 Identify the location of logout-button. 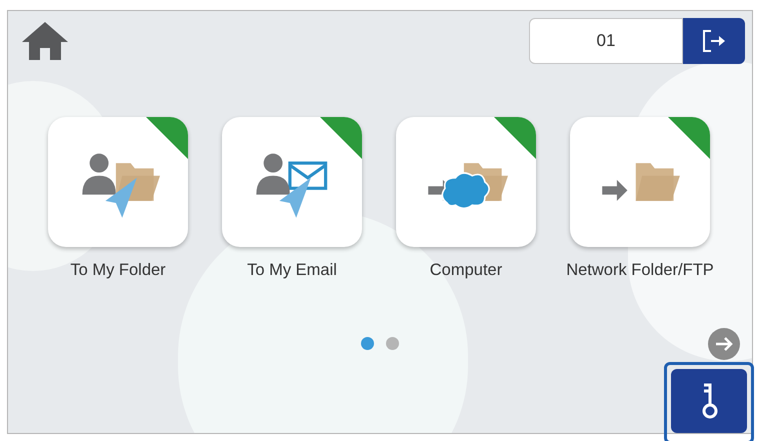
(714, 41).